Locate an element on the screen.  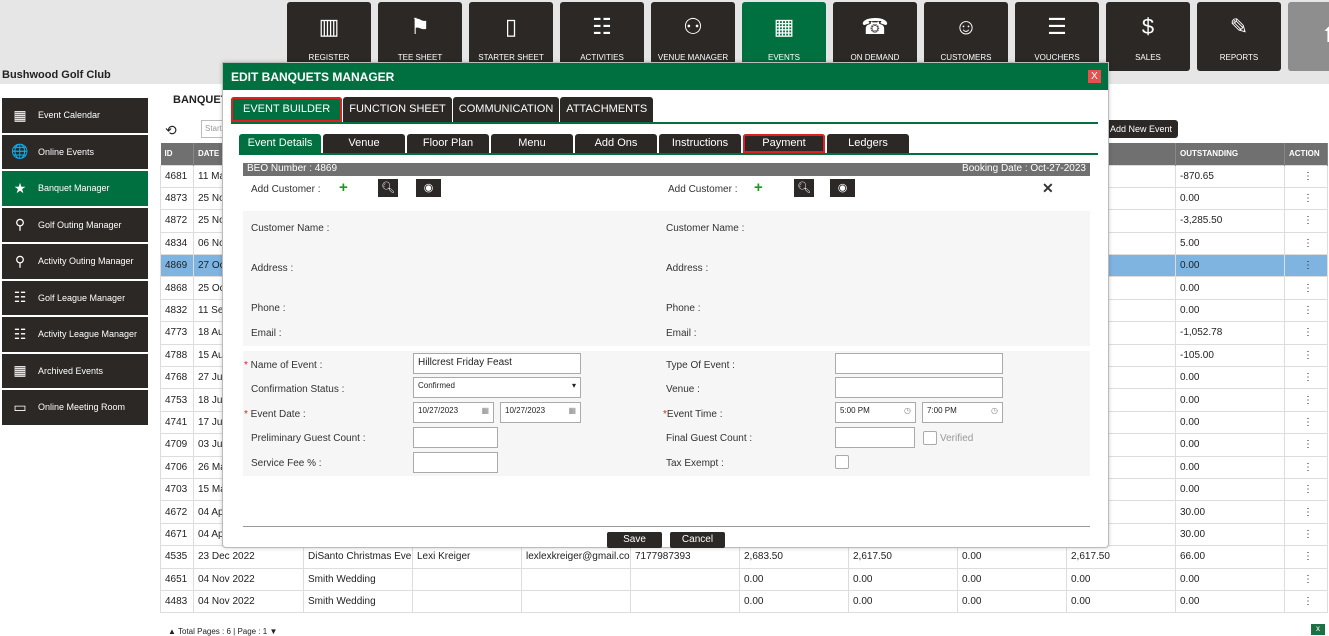
view-customer-button-2: ◉ is located at coordinates (842, 188).